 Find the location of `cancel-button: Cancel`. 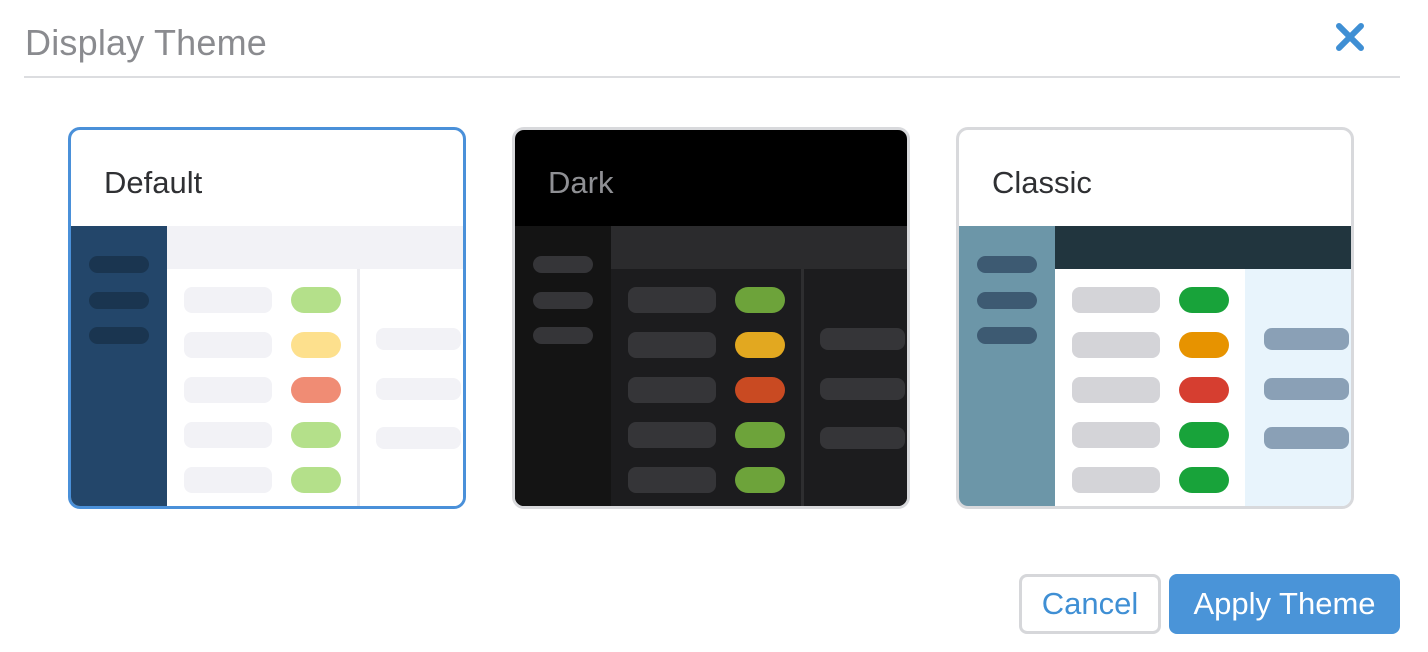

cancel-button: Cancel is located at coordinates (1090, 604).